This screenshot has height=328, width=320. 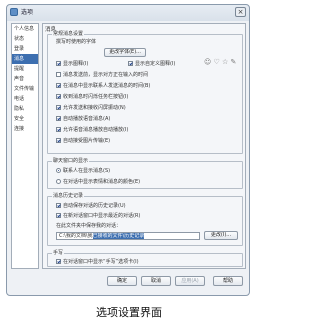 I want to click on auto-accept-images-option: 自动接受图片传输(E), so click(x=83, y=140).